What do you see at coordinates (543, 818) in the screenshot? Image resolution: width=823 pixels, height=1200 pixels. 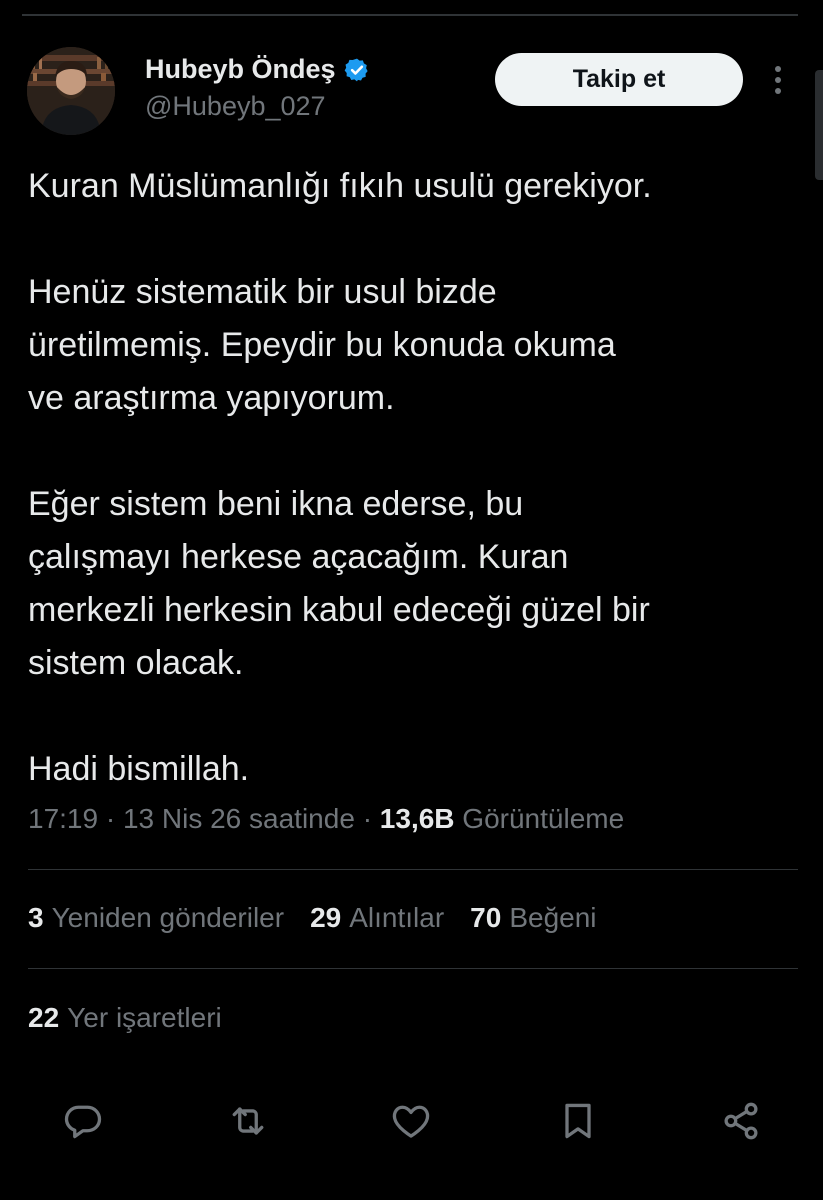 I see `views-label: Görüntüleme` at bounding box center [543, 818].